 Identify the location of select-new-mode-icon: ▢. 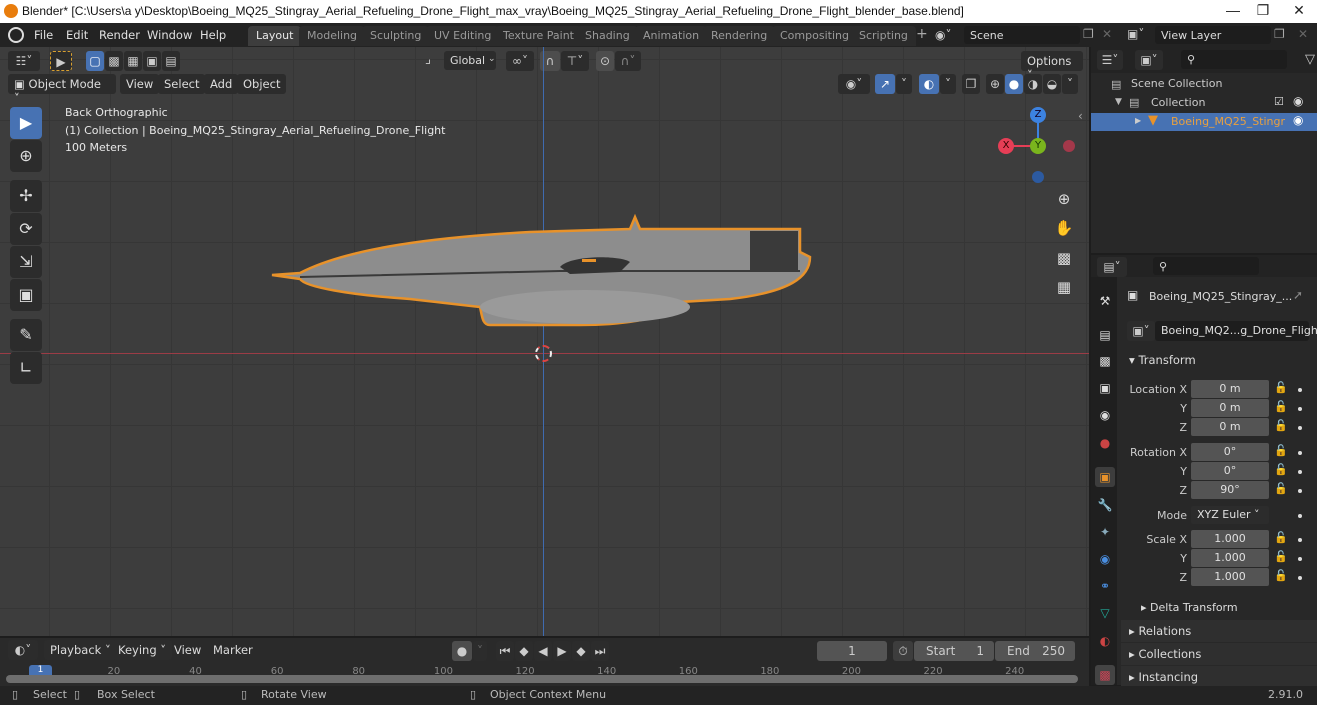
(95, 61).